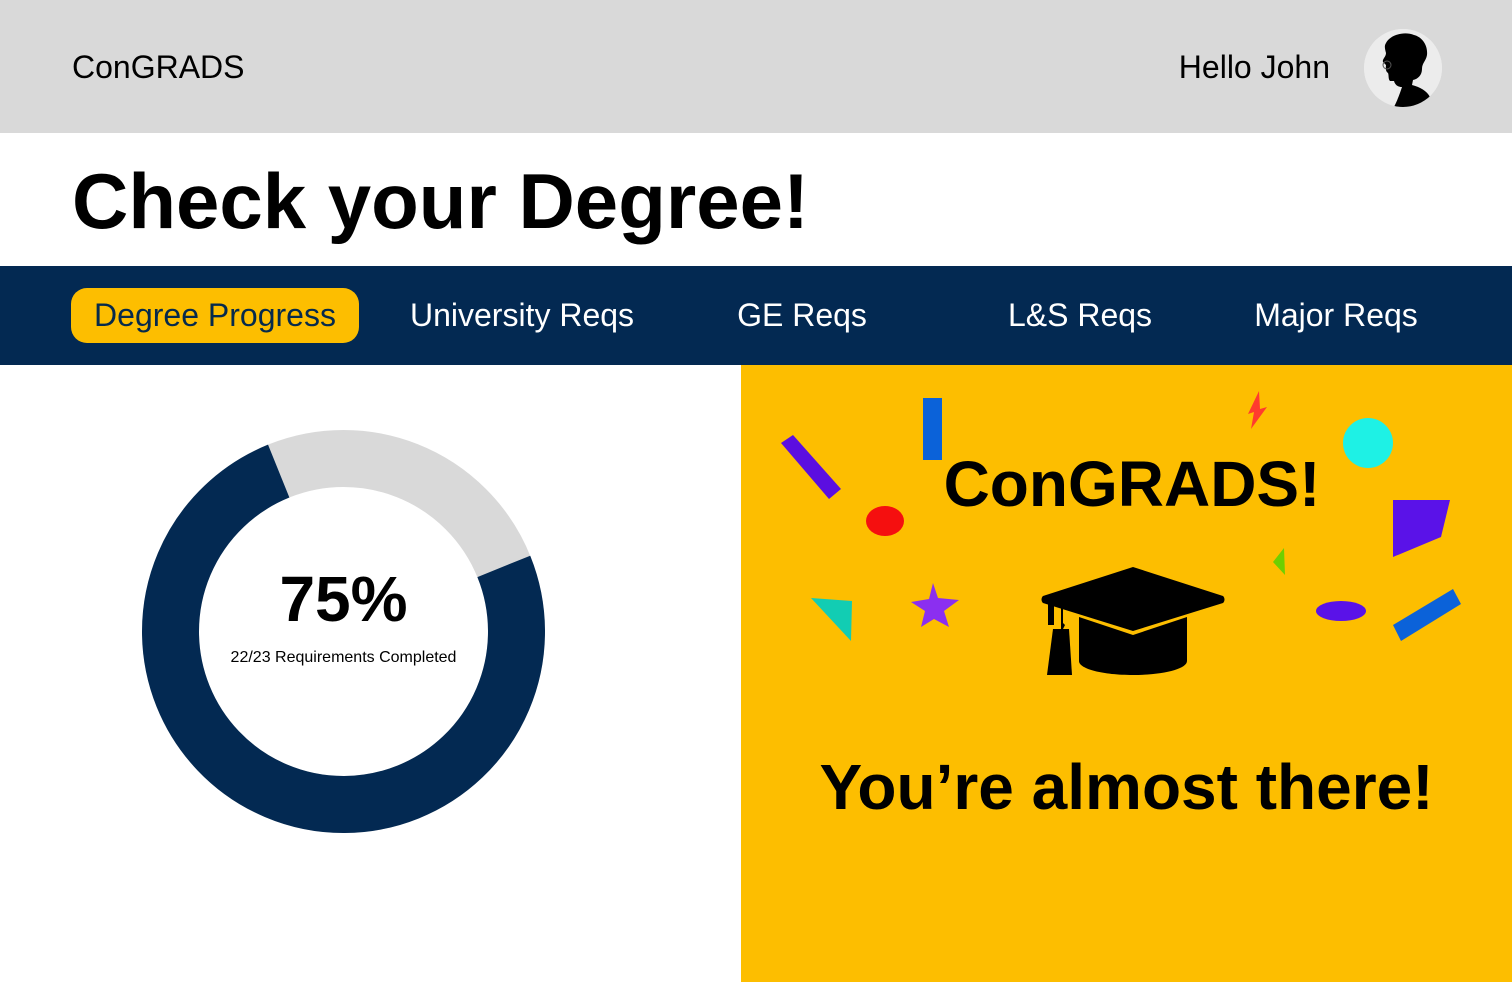 This screenshot has height=982, width=1512. I want to click on tab-degree-progress: Degree Progress, so click(215, 315).